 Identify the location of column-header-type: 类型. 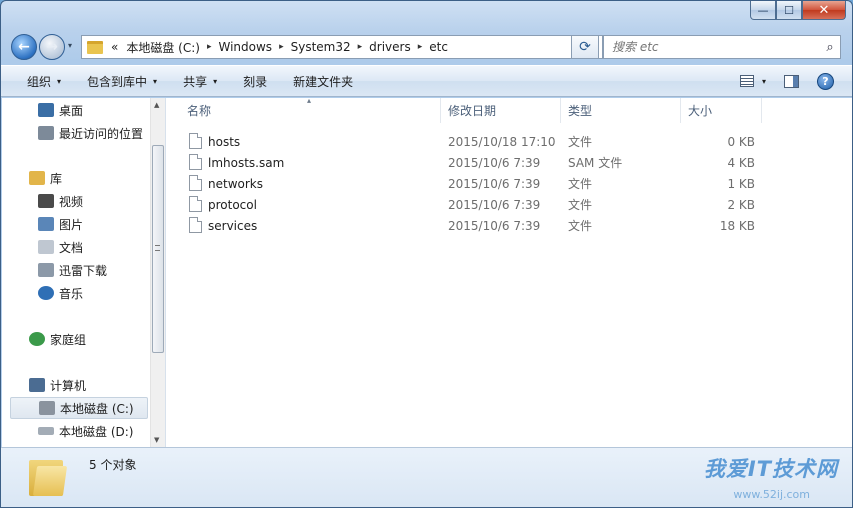
(621, 110).